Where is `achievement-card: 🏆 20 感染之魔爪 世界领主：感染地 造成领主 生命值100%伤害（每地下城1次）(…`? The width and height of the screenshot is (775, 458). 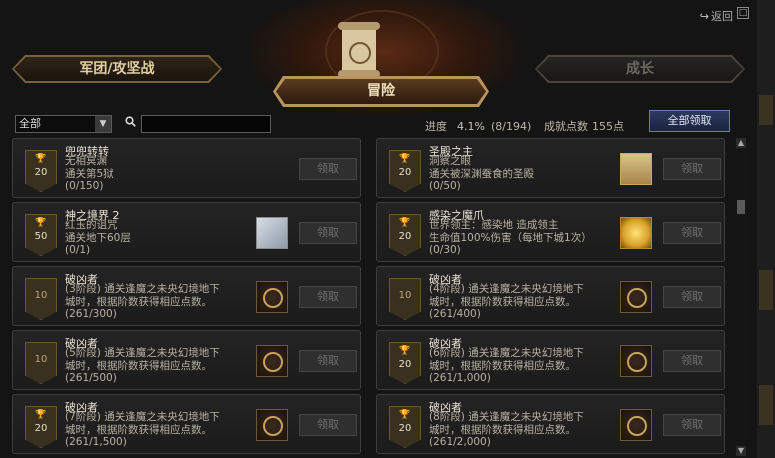
achievement-card: 🏆 20 感染之魔爪 世界领主：感染地 造成领主 生命值100%伤害（每地下城1次）(… is located at coordinates (550, 232).